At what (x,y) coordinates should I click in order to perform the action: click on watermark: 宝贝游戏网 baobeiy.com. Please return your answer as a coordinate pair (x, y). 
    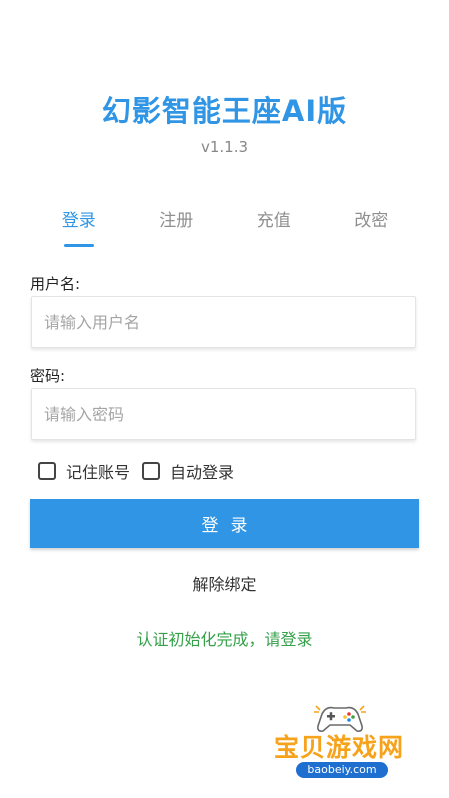
    Looking at the image, I should click on (353, 747).